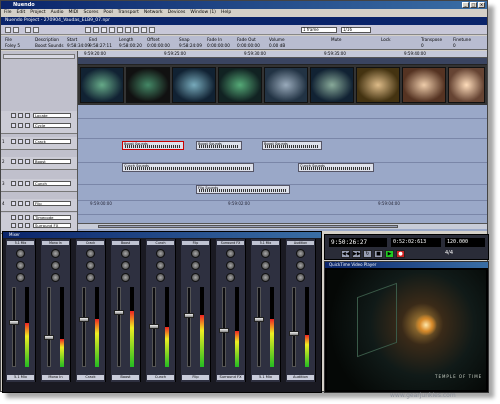 This screenshot has width=500, height=404. I want to click on show-infoline-button, so click(36, 30).